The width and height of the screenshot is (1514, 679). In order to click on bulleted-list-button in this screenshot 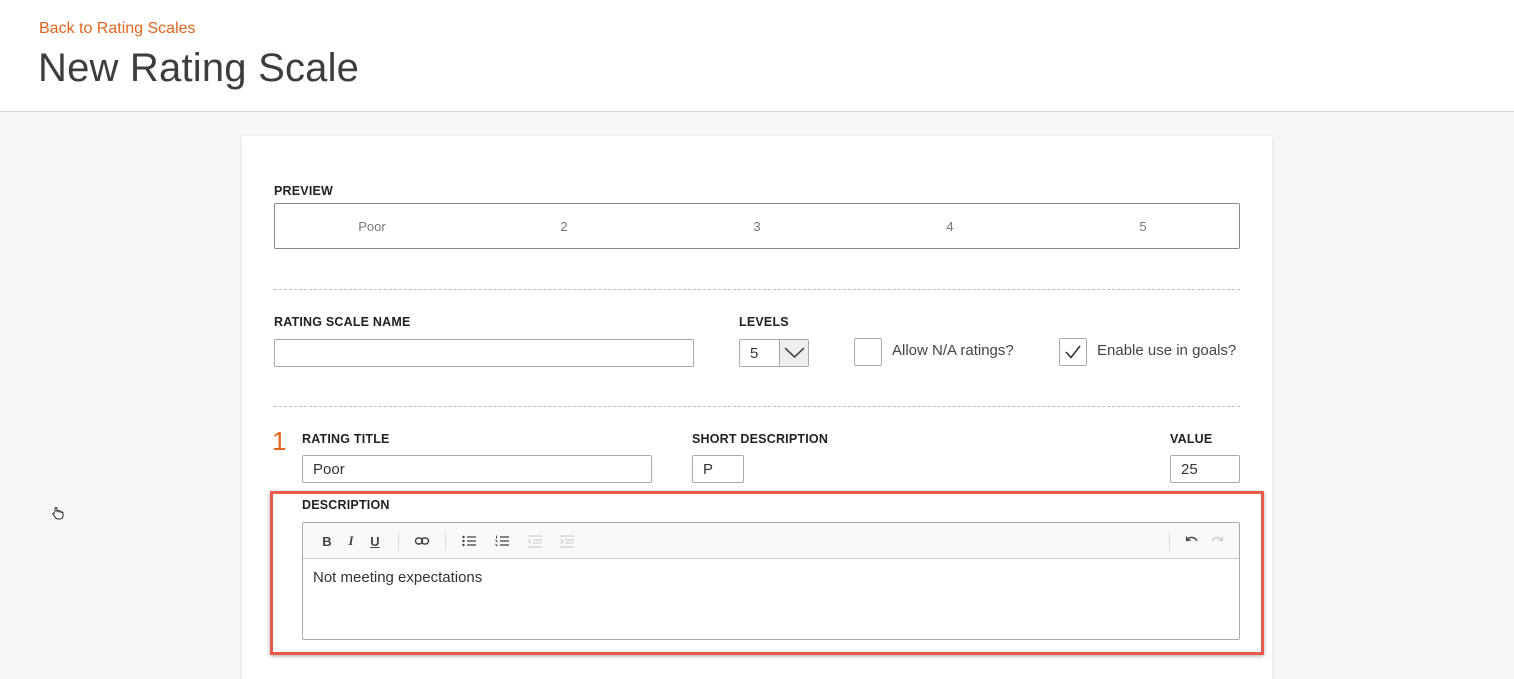, I will do `click(469, 541)`.